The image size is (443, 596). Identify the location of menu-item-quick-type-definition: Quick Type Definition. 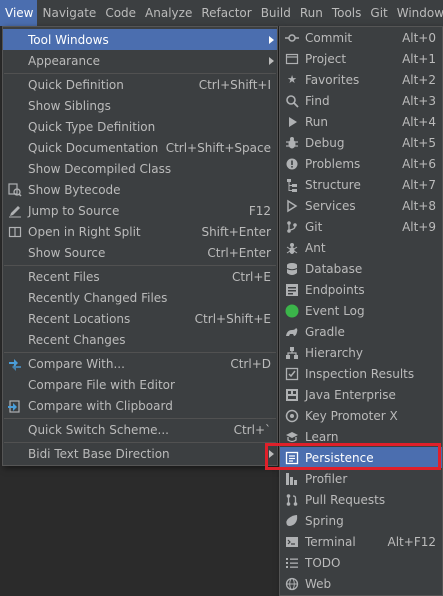
(140, 126).